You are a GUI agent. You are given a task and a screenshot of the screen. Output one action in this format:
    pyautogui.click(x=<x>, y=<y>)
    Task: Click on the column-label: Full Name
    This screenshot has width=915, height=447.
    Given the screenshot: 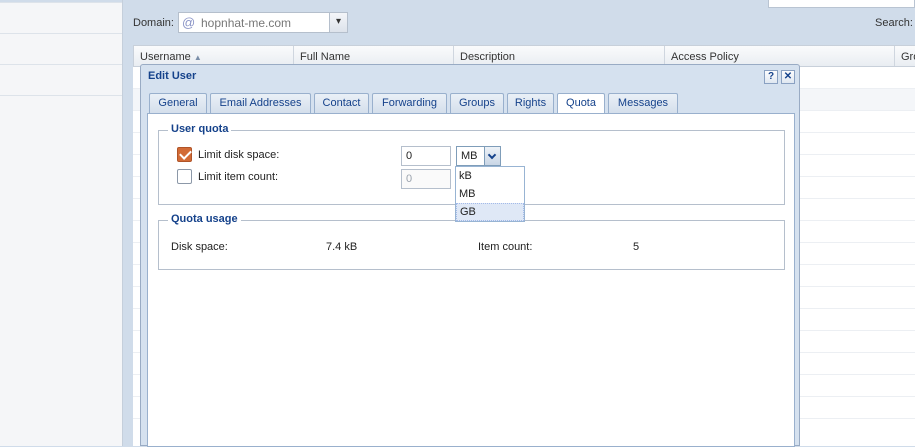 What is the action you would take?
    pyautogui.click(x=325, y=57)
    